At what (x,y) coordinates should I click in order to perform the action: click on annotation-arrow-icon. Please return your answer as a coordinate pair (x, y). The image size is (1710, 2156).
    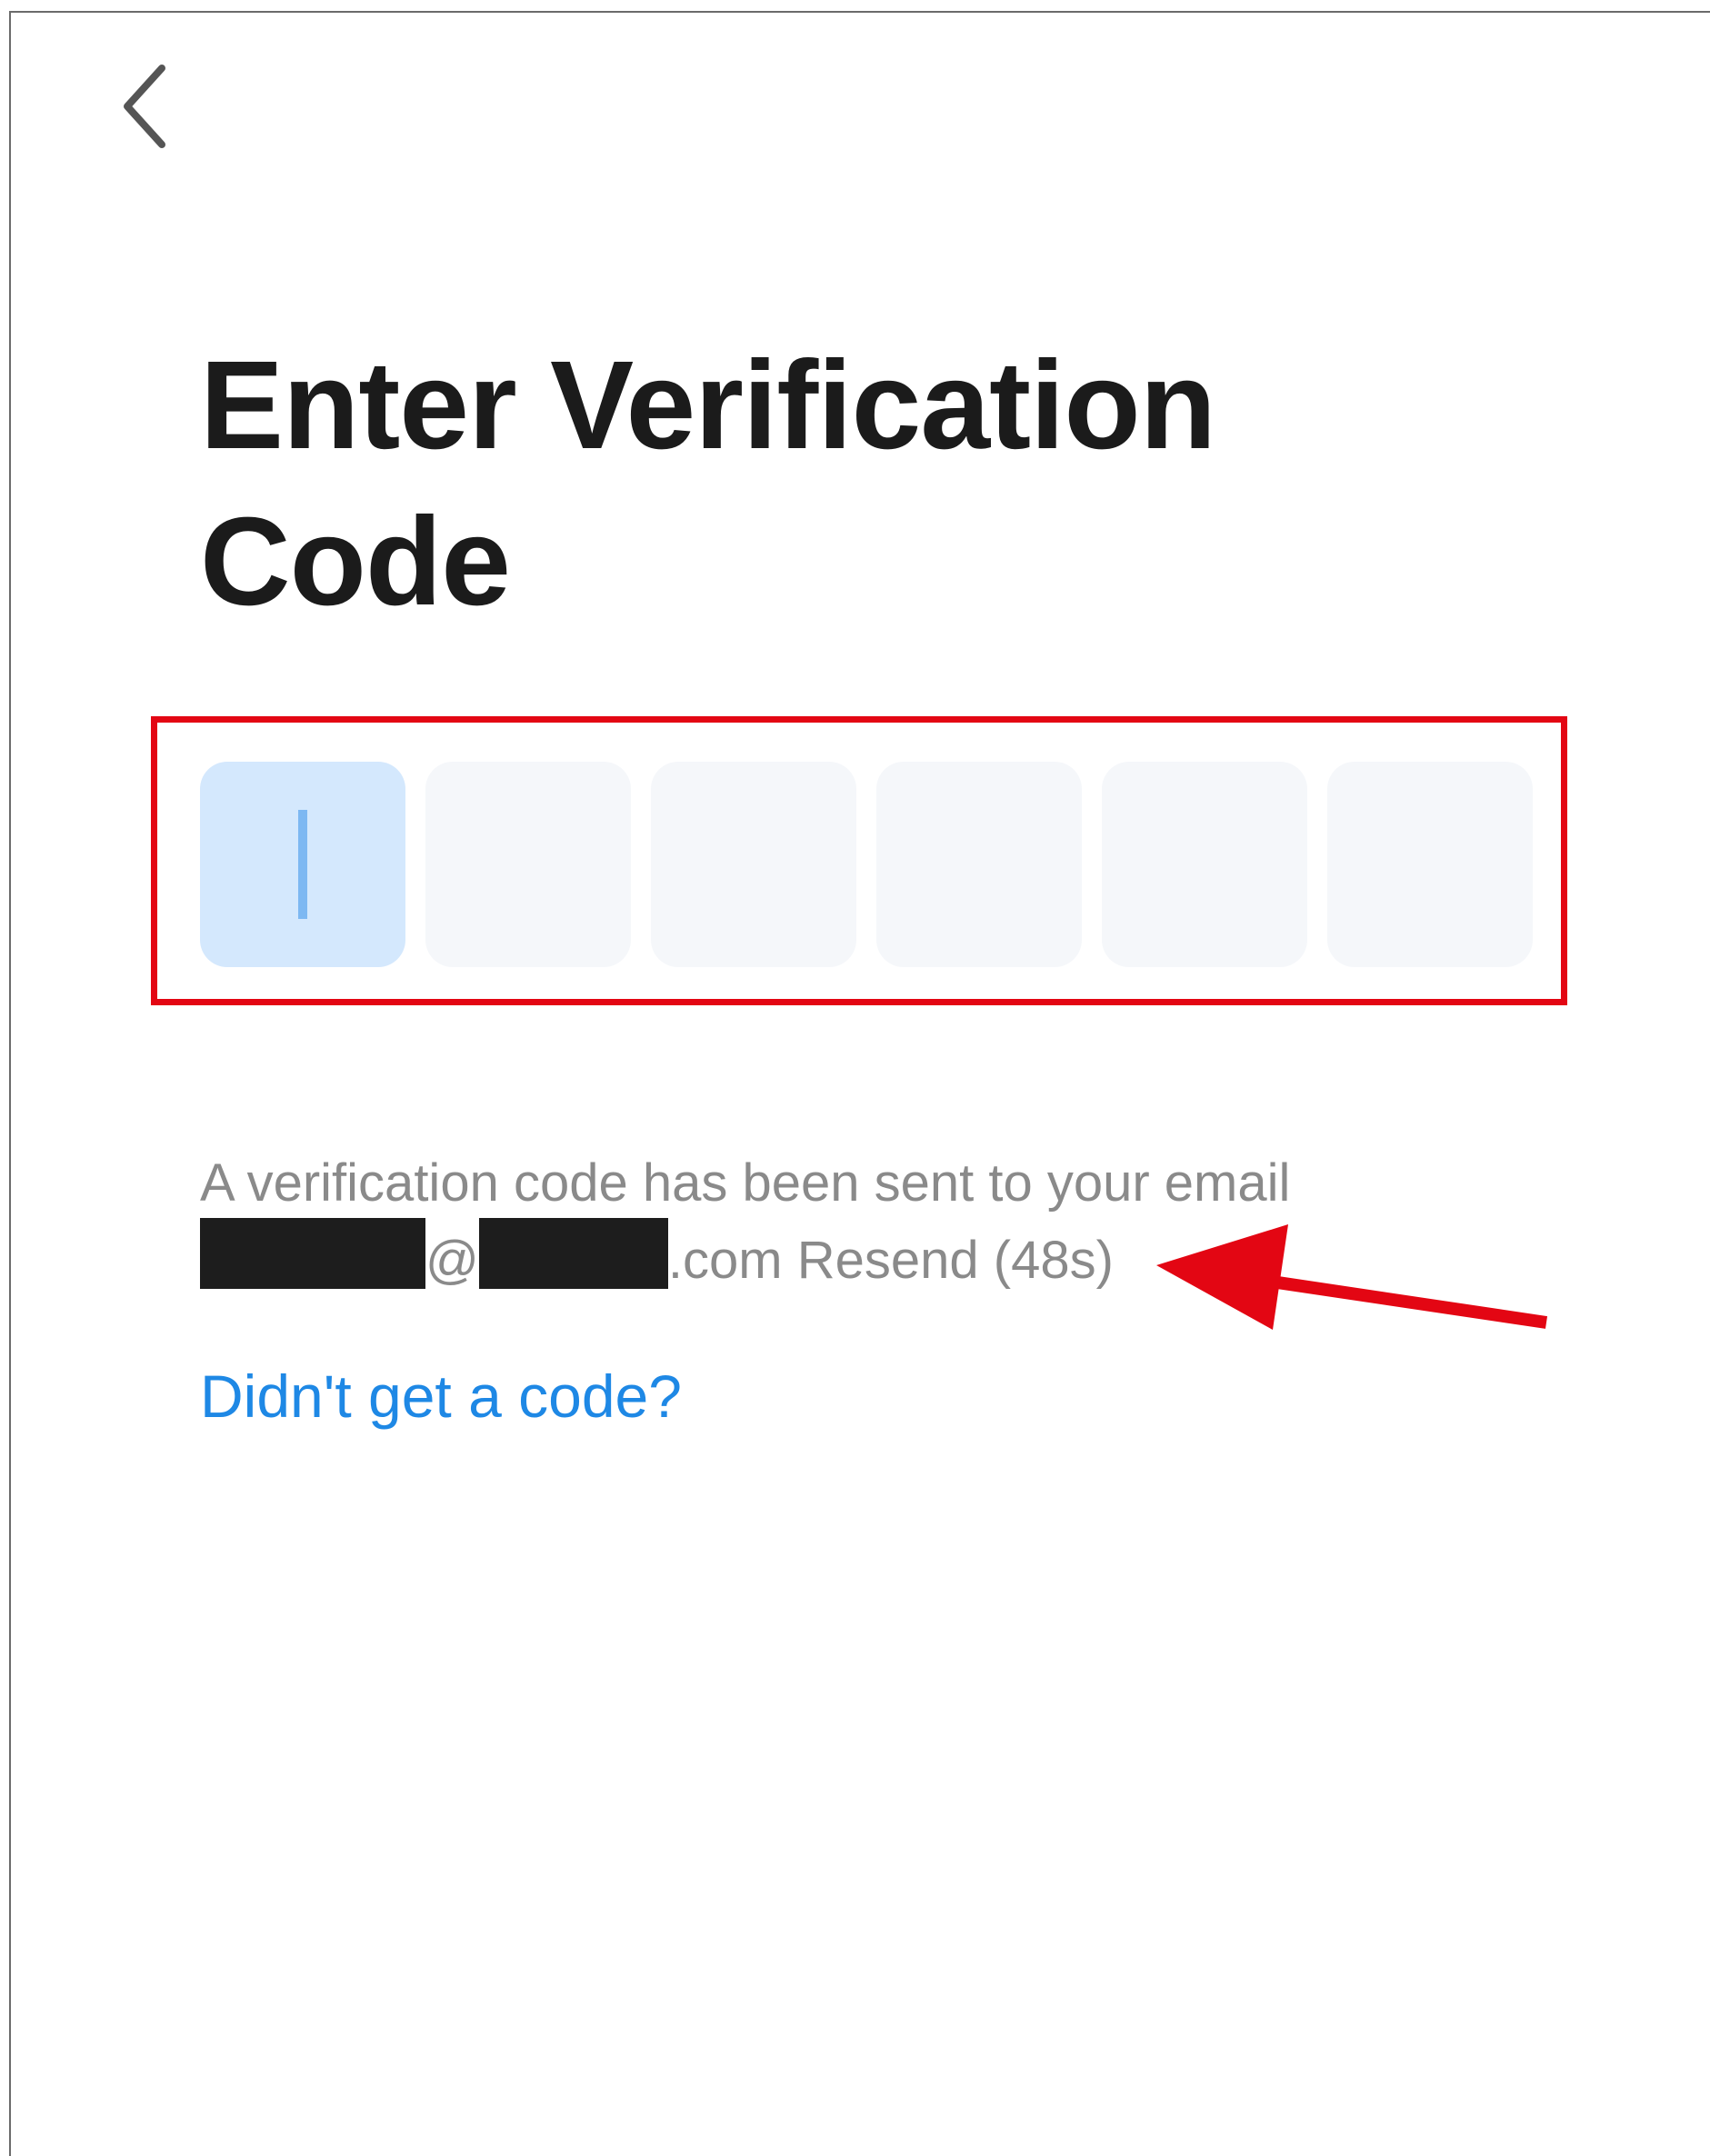
    Looking at the image, I should click on (1352, 1277).